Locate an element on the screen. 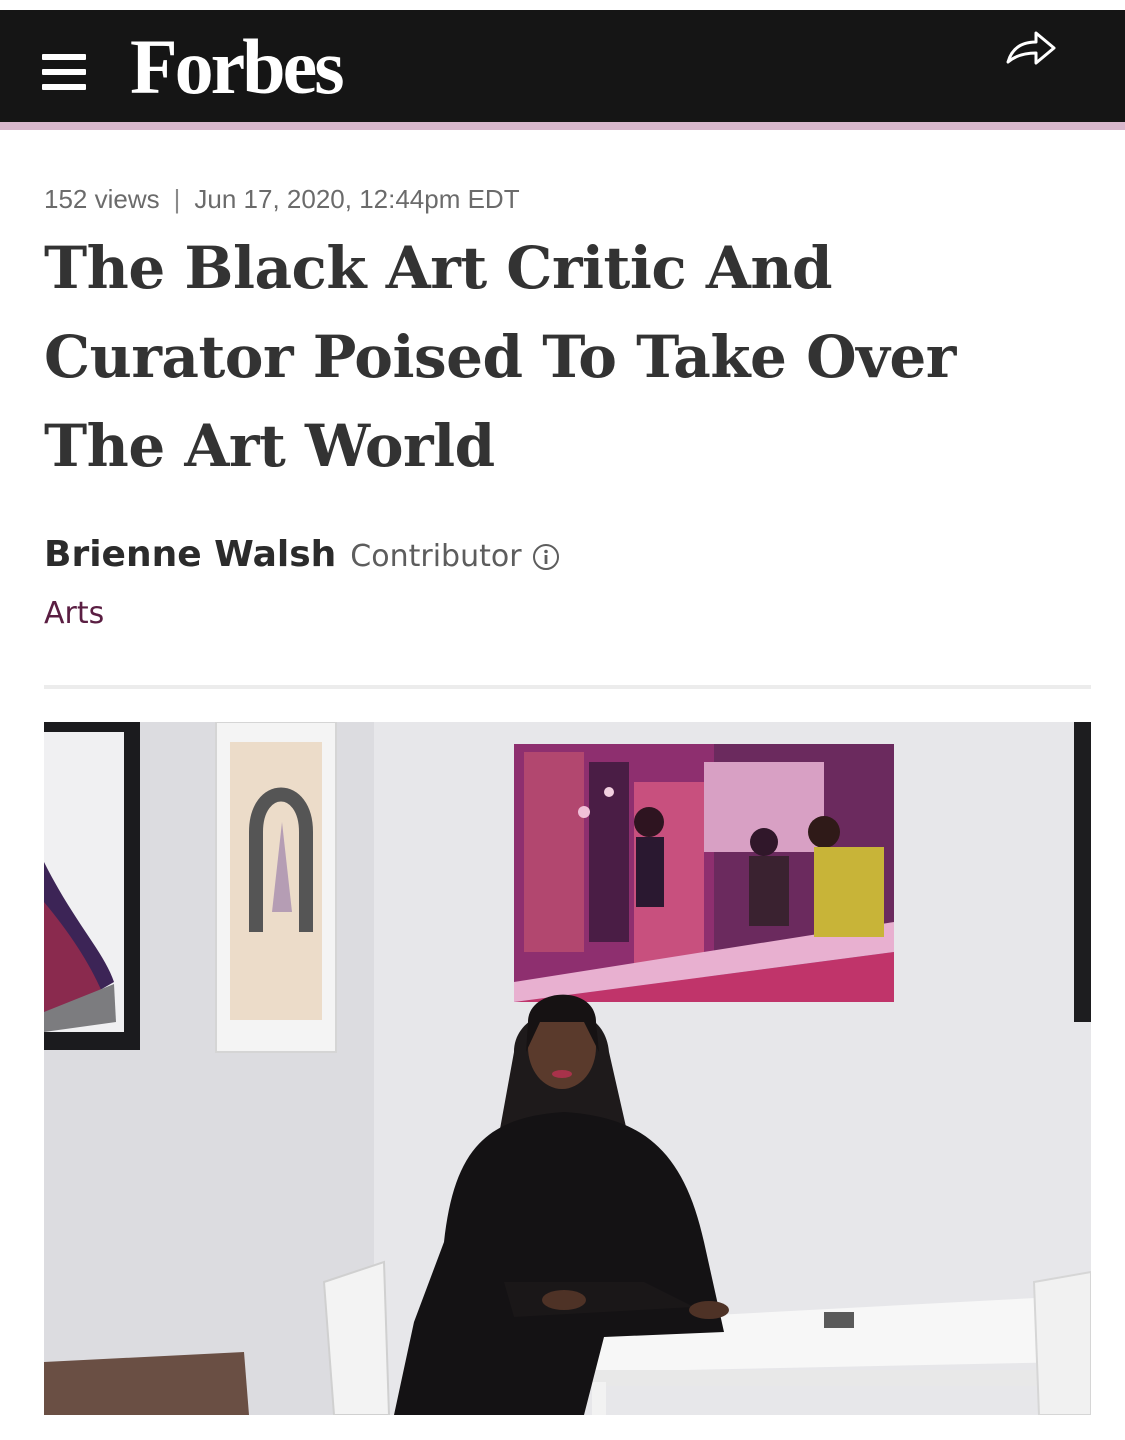 Image resolution: width=1125 pixels, height=1440 pixels. top-navigation-bar: Forbes is located at coordinates (562, 66).